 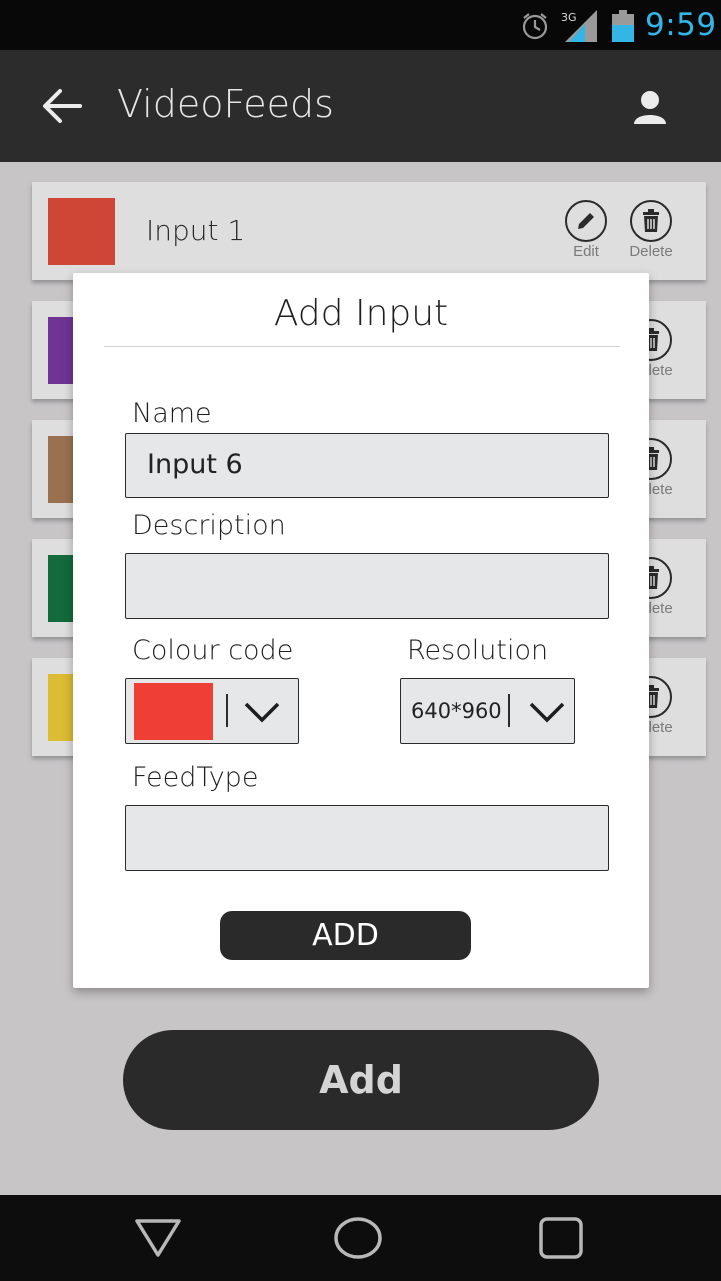 What do you see at coordinates (623, 26) in the screenshot?
I see `battery-icon` at bounding box center [623, 26].